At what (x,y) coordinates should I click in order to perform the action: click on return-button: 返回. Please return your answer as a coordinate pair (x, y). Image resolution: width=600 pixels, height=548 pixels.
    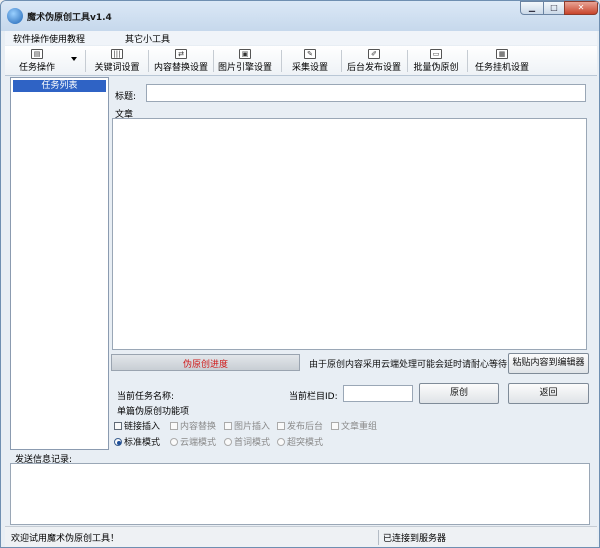
    Looking at the image, I should click on (548, 393).